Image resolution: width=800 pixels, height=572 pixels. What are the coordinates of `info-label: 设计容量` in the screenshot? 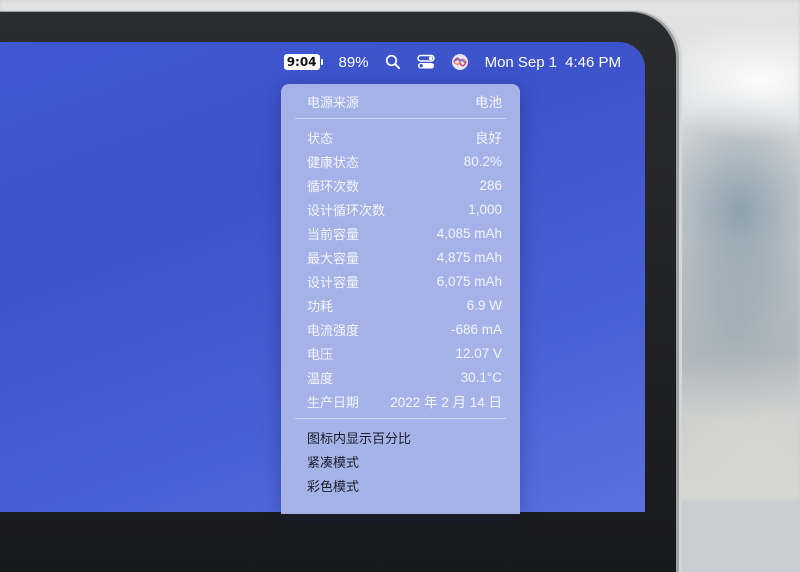 It's located at (333, 283).